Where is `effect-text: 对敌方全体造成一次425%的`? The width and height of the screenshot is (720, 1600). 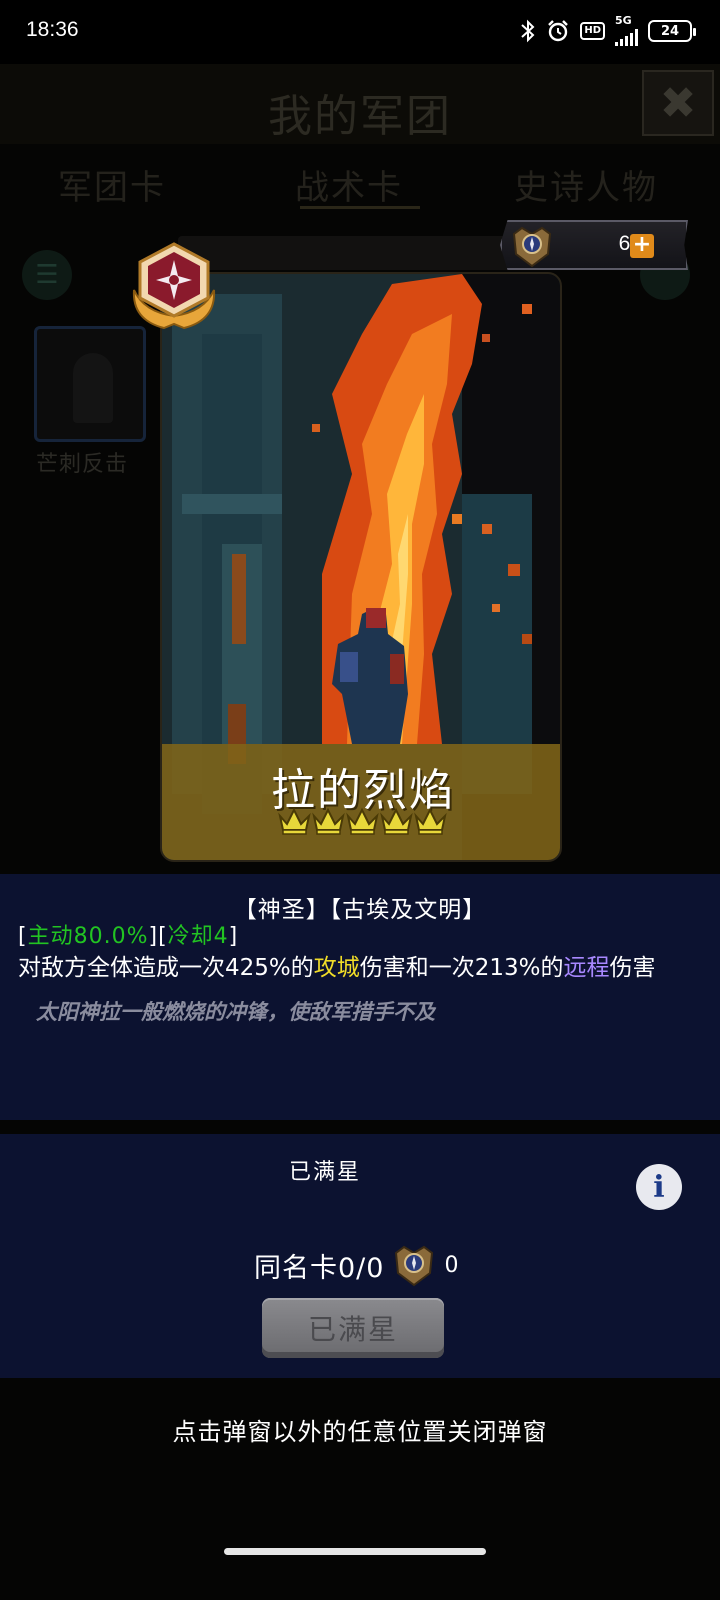 effect-text: 对敌方全体造成一次425%的 is located at coordinates (166, 968).